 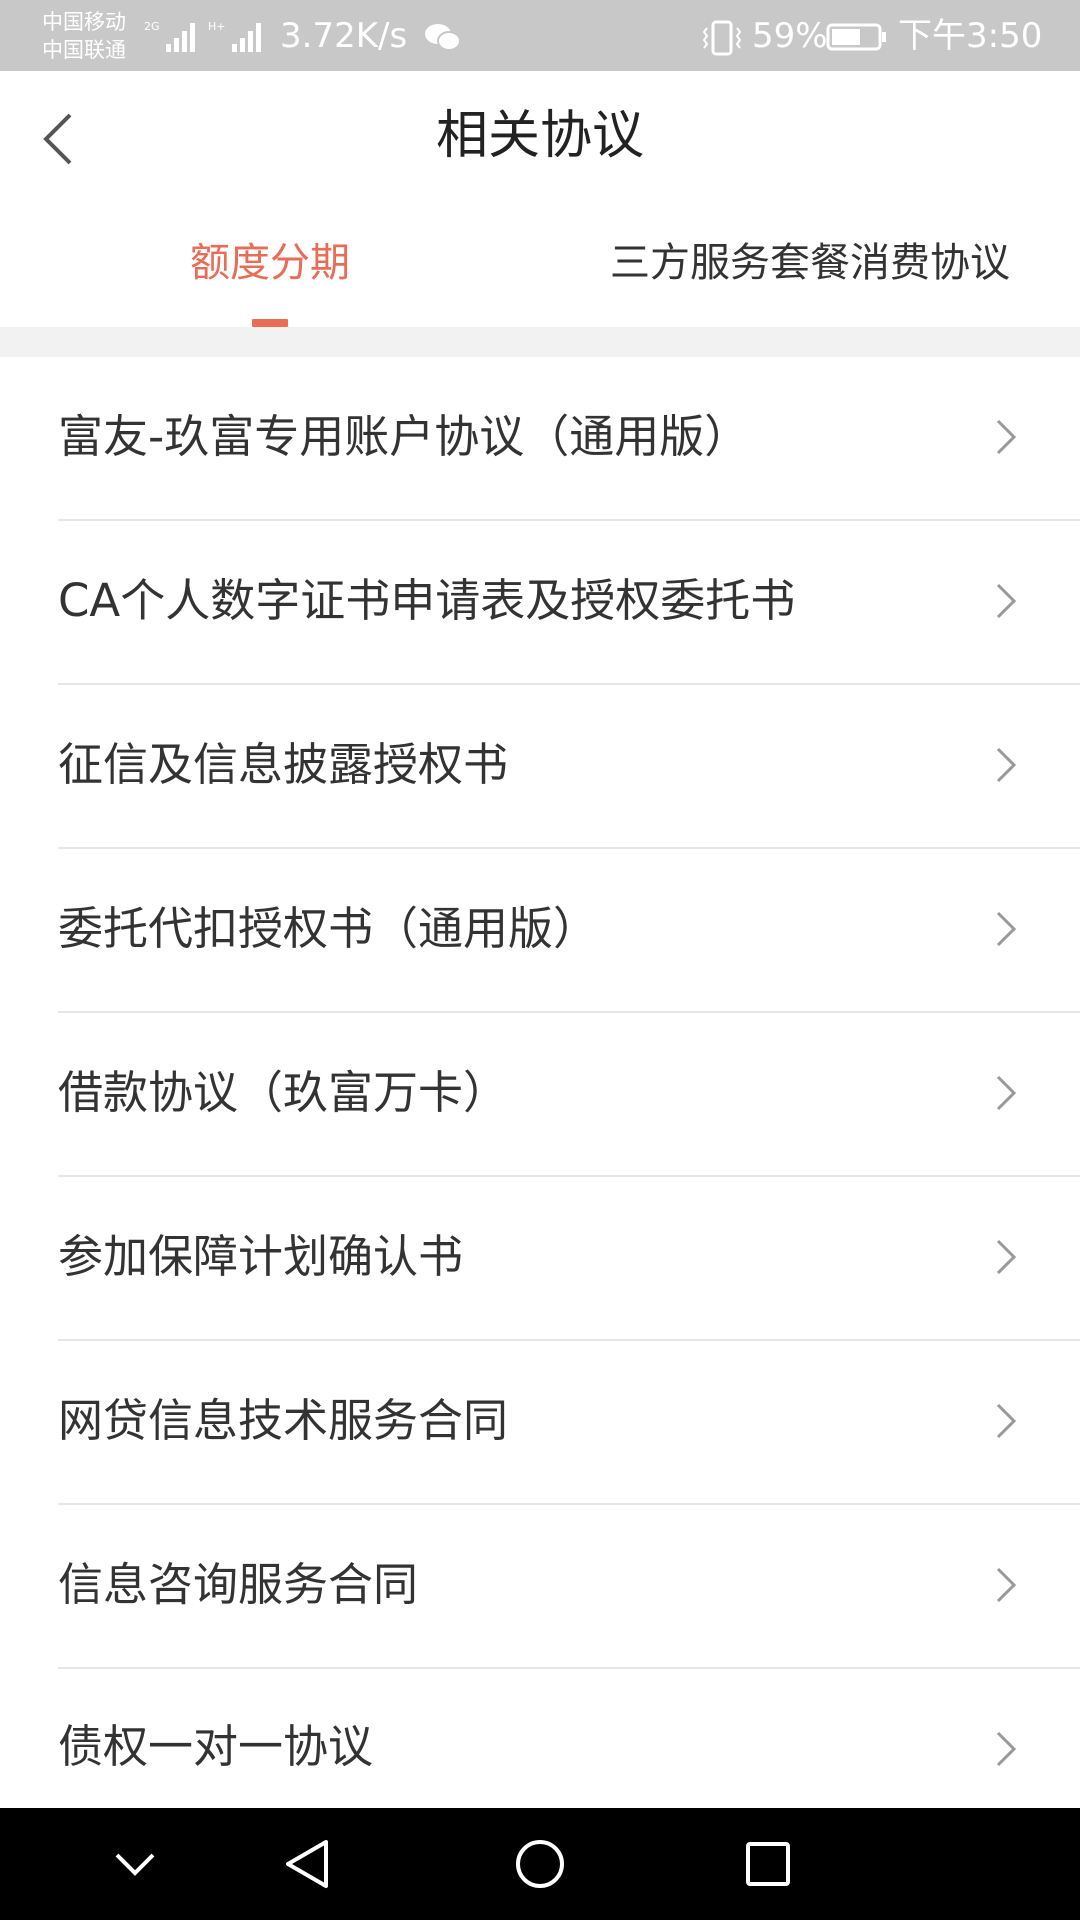 I want to click on wechat-icon, so click(x=443, y=37).